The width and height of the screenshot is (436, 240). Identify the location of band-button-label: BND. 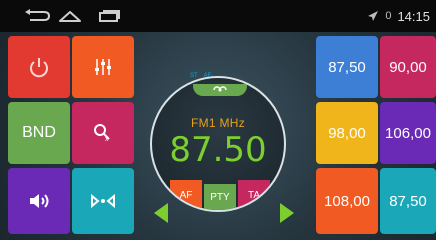
(39, 132).